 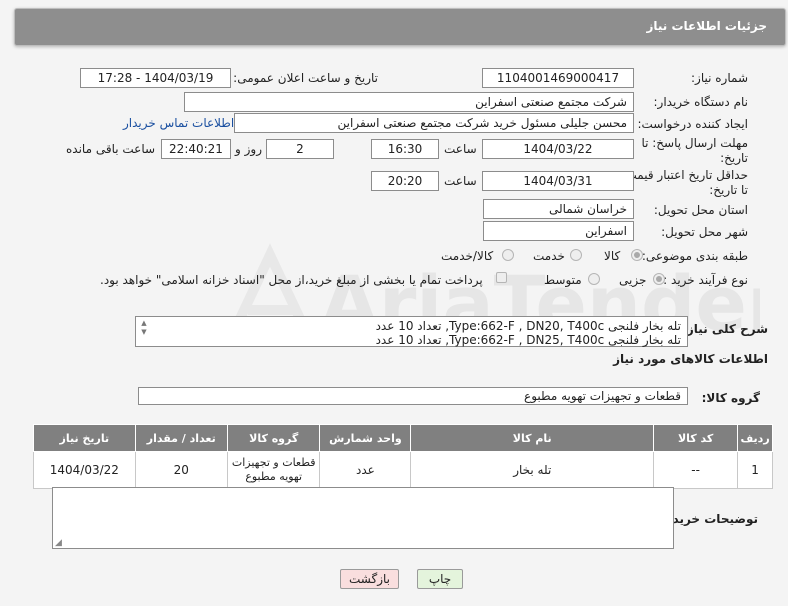 What do you see at coordinates (305, 78) in the screenshot?
I see `announce-datetime-label: تاریخ و ساعت اعلان عمومی:` at bounding box center [305, 78].